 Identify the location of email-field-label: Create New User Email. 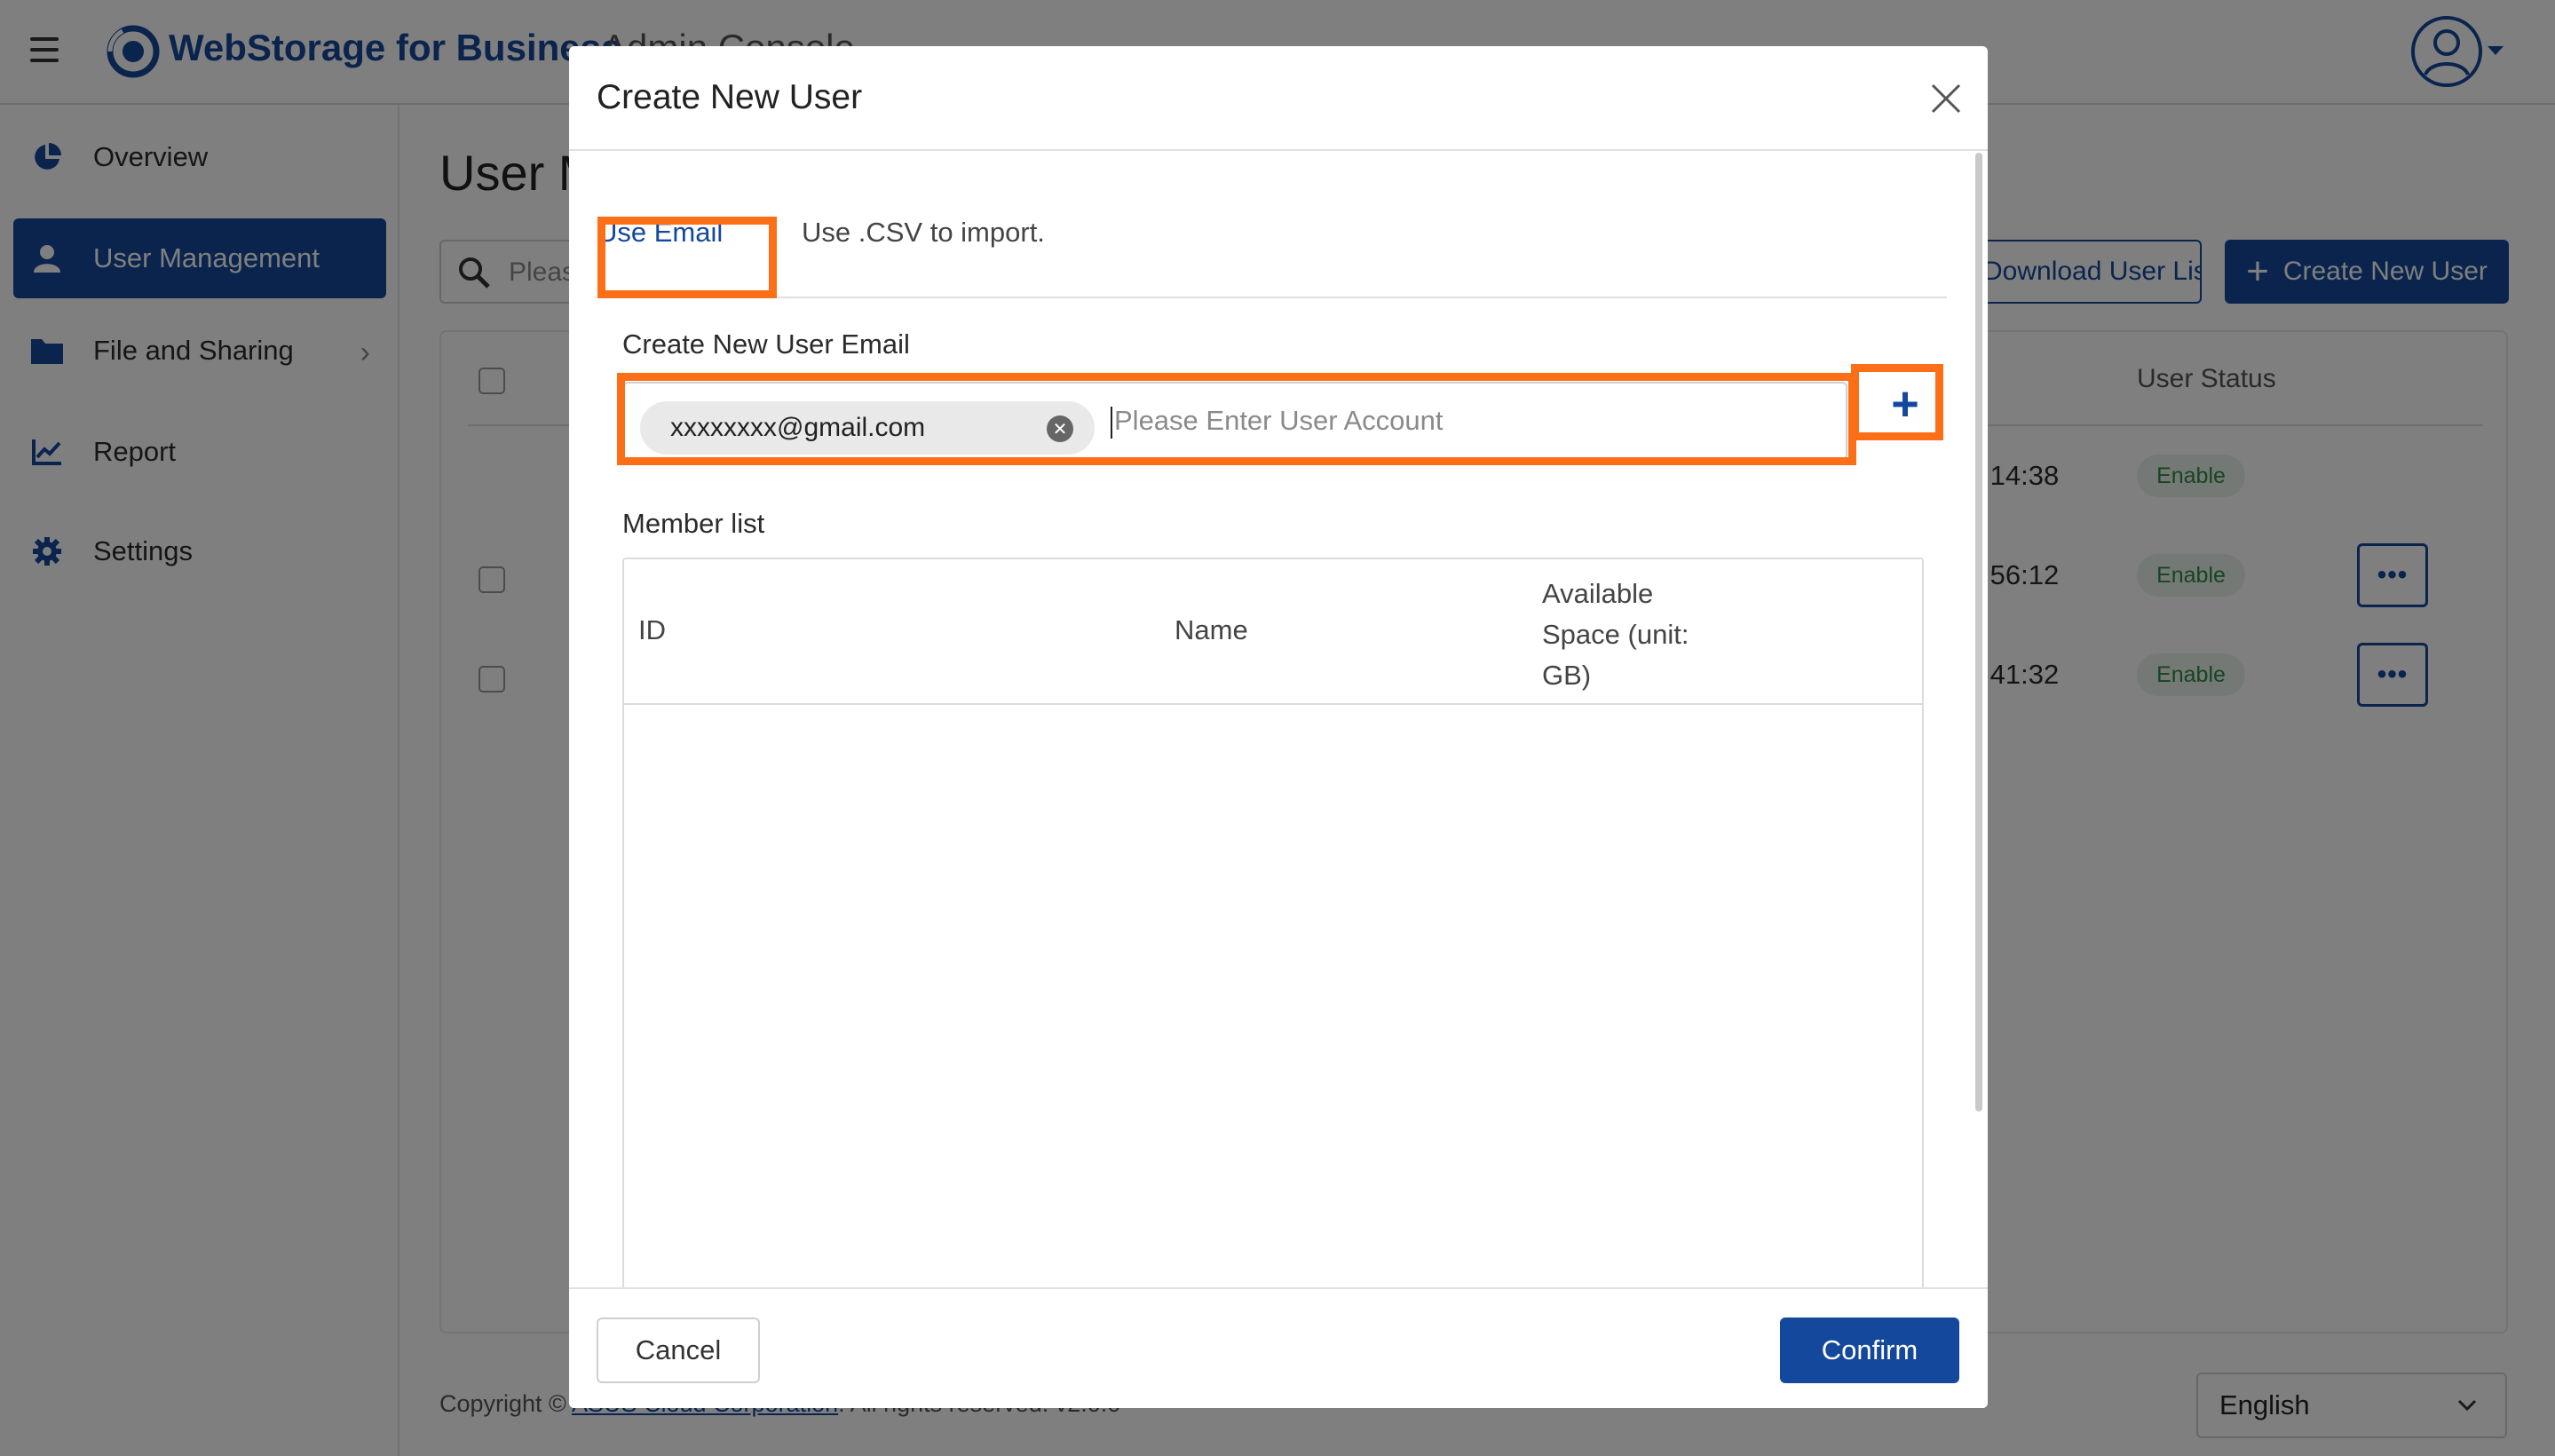
(766, 344).